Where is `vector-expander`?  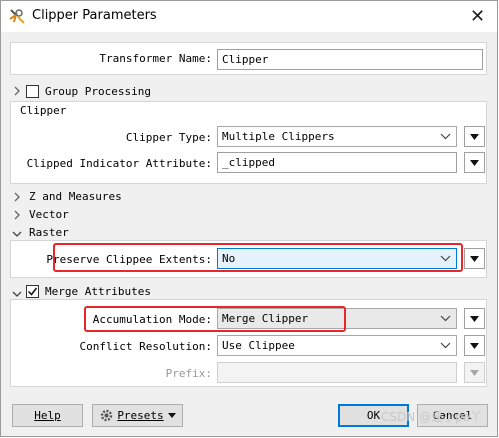
vector-expander is located at coordinates (17, 216).